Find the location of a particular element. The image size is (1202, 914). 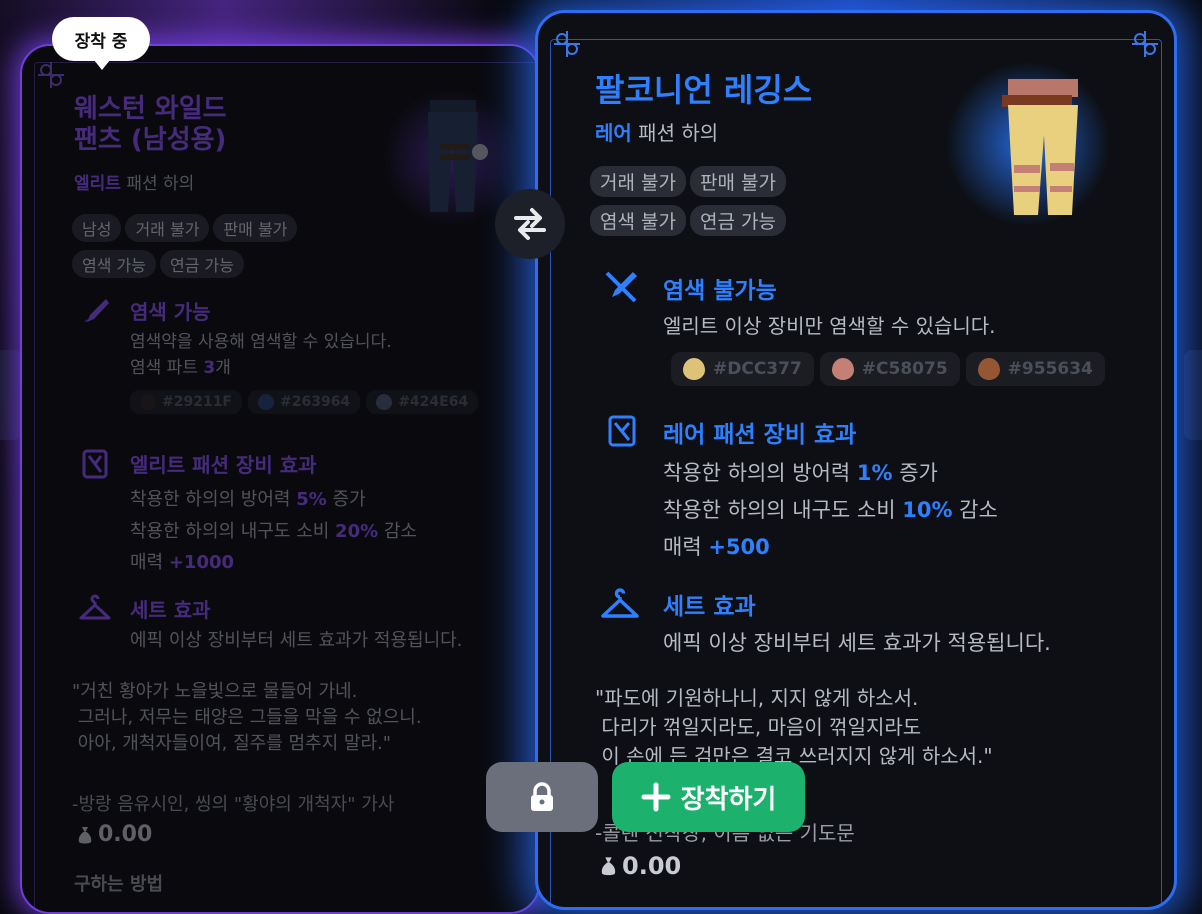

dye-swatch: #424E64 is located at coordinates (422, 401).